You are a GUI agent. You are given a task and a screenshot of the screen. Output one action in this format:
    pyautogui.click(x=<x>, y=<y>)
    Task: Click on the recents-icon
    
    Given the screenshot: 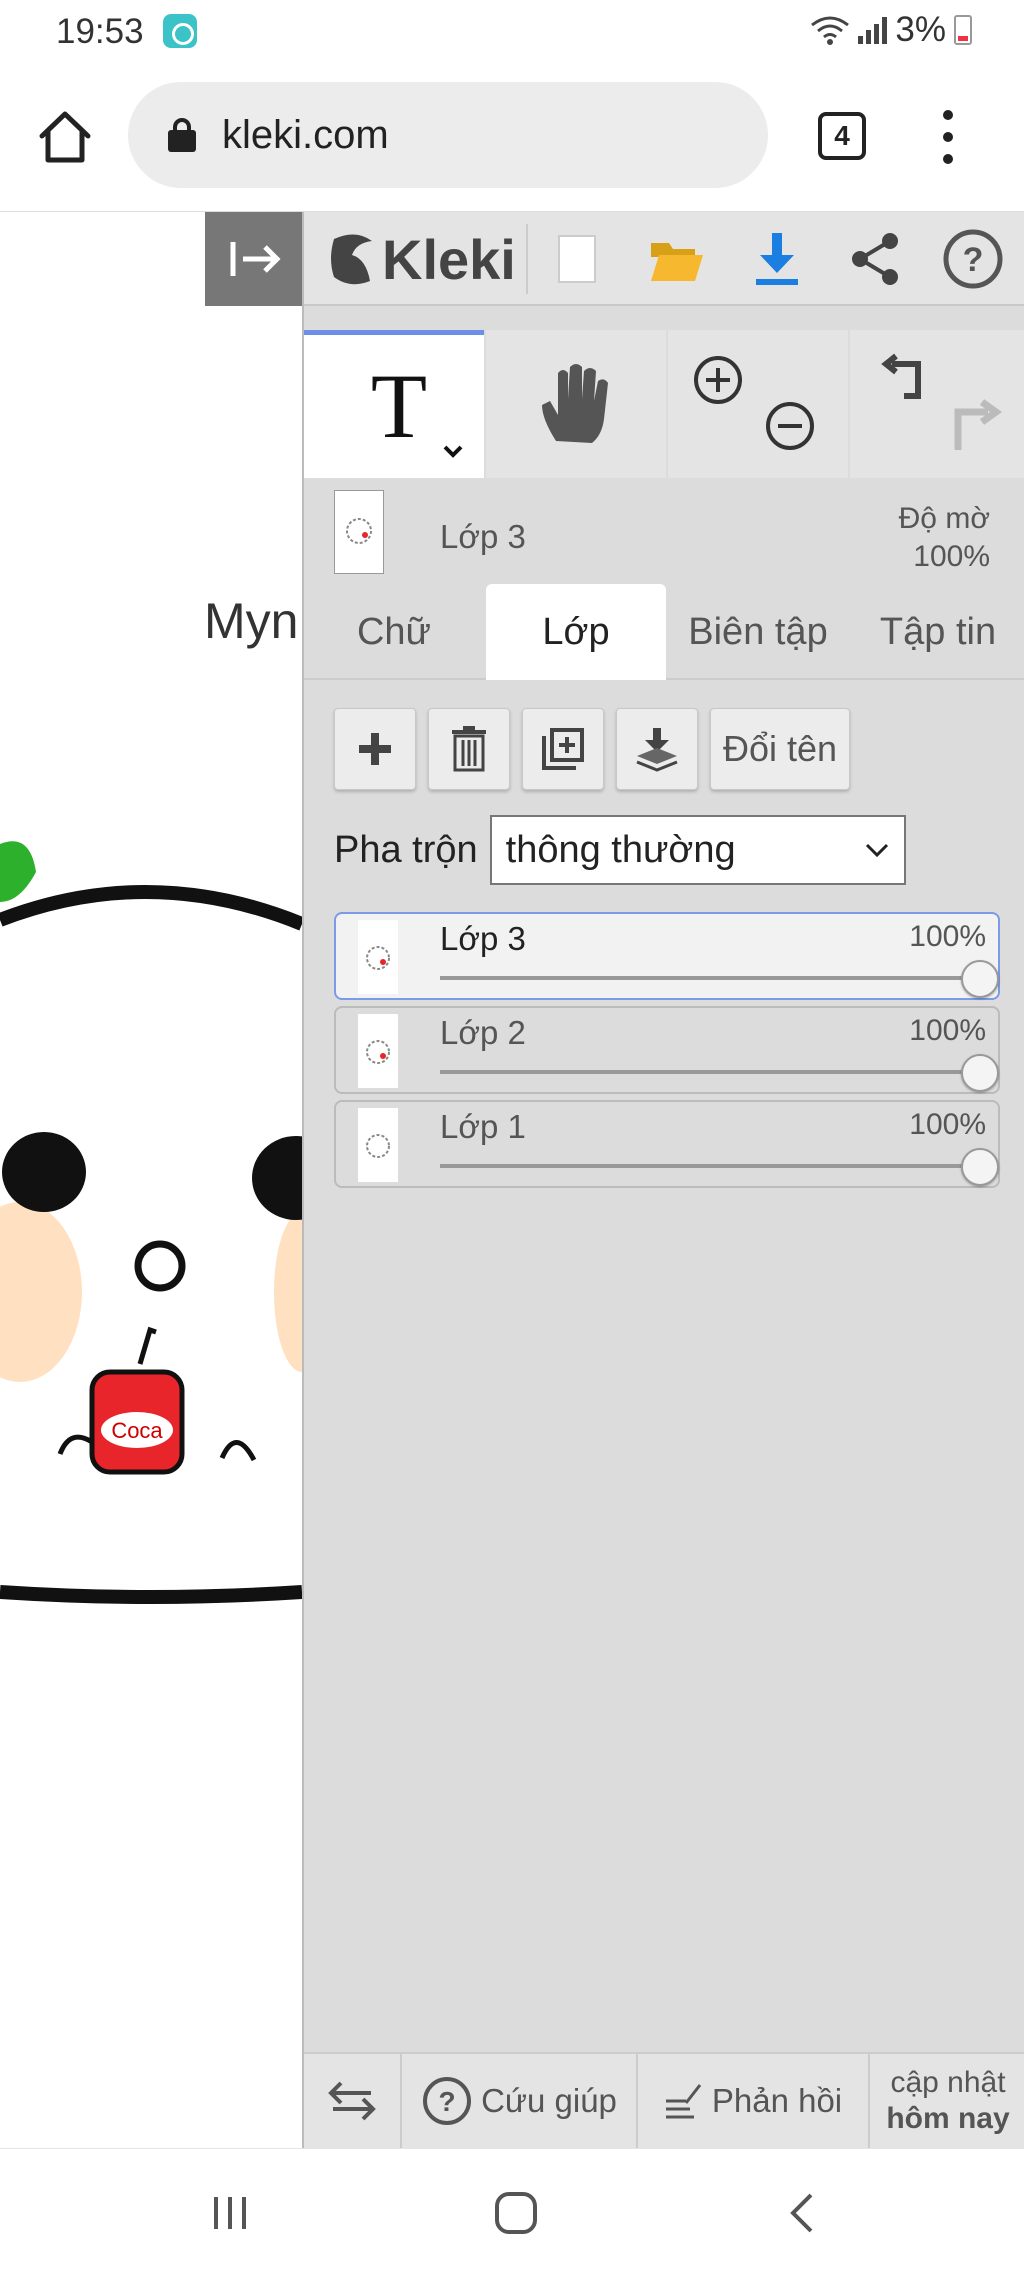 What is the action you would take?
    pyautogui.click(x=230, y=2213)
    